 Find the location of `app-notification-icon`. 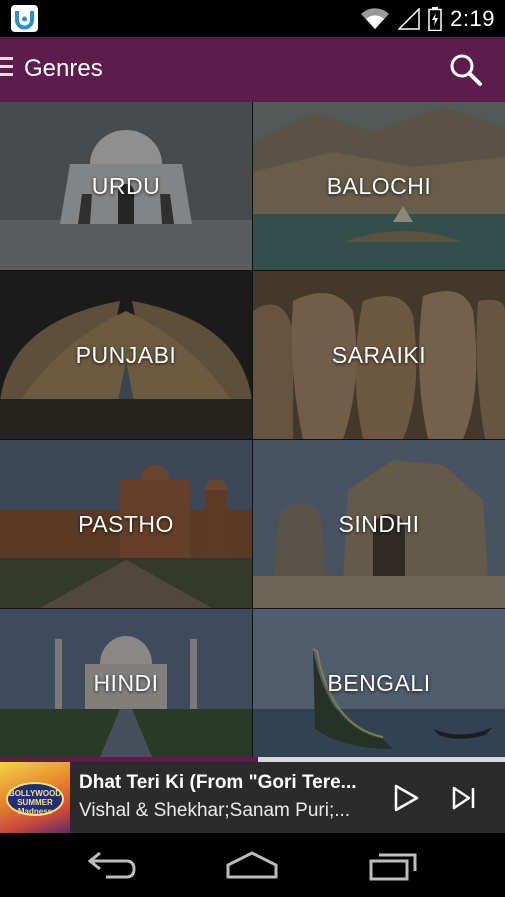

app-notification-icon is located at coordinates (24, 18).